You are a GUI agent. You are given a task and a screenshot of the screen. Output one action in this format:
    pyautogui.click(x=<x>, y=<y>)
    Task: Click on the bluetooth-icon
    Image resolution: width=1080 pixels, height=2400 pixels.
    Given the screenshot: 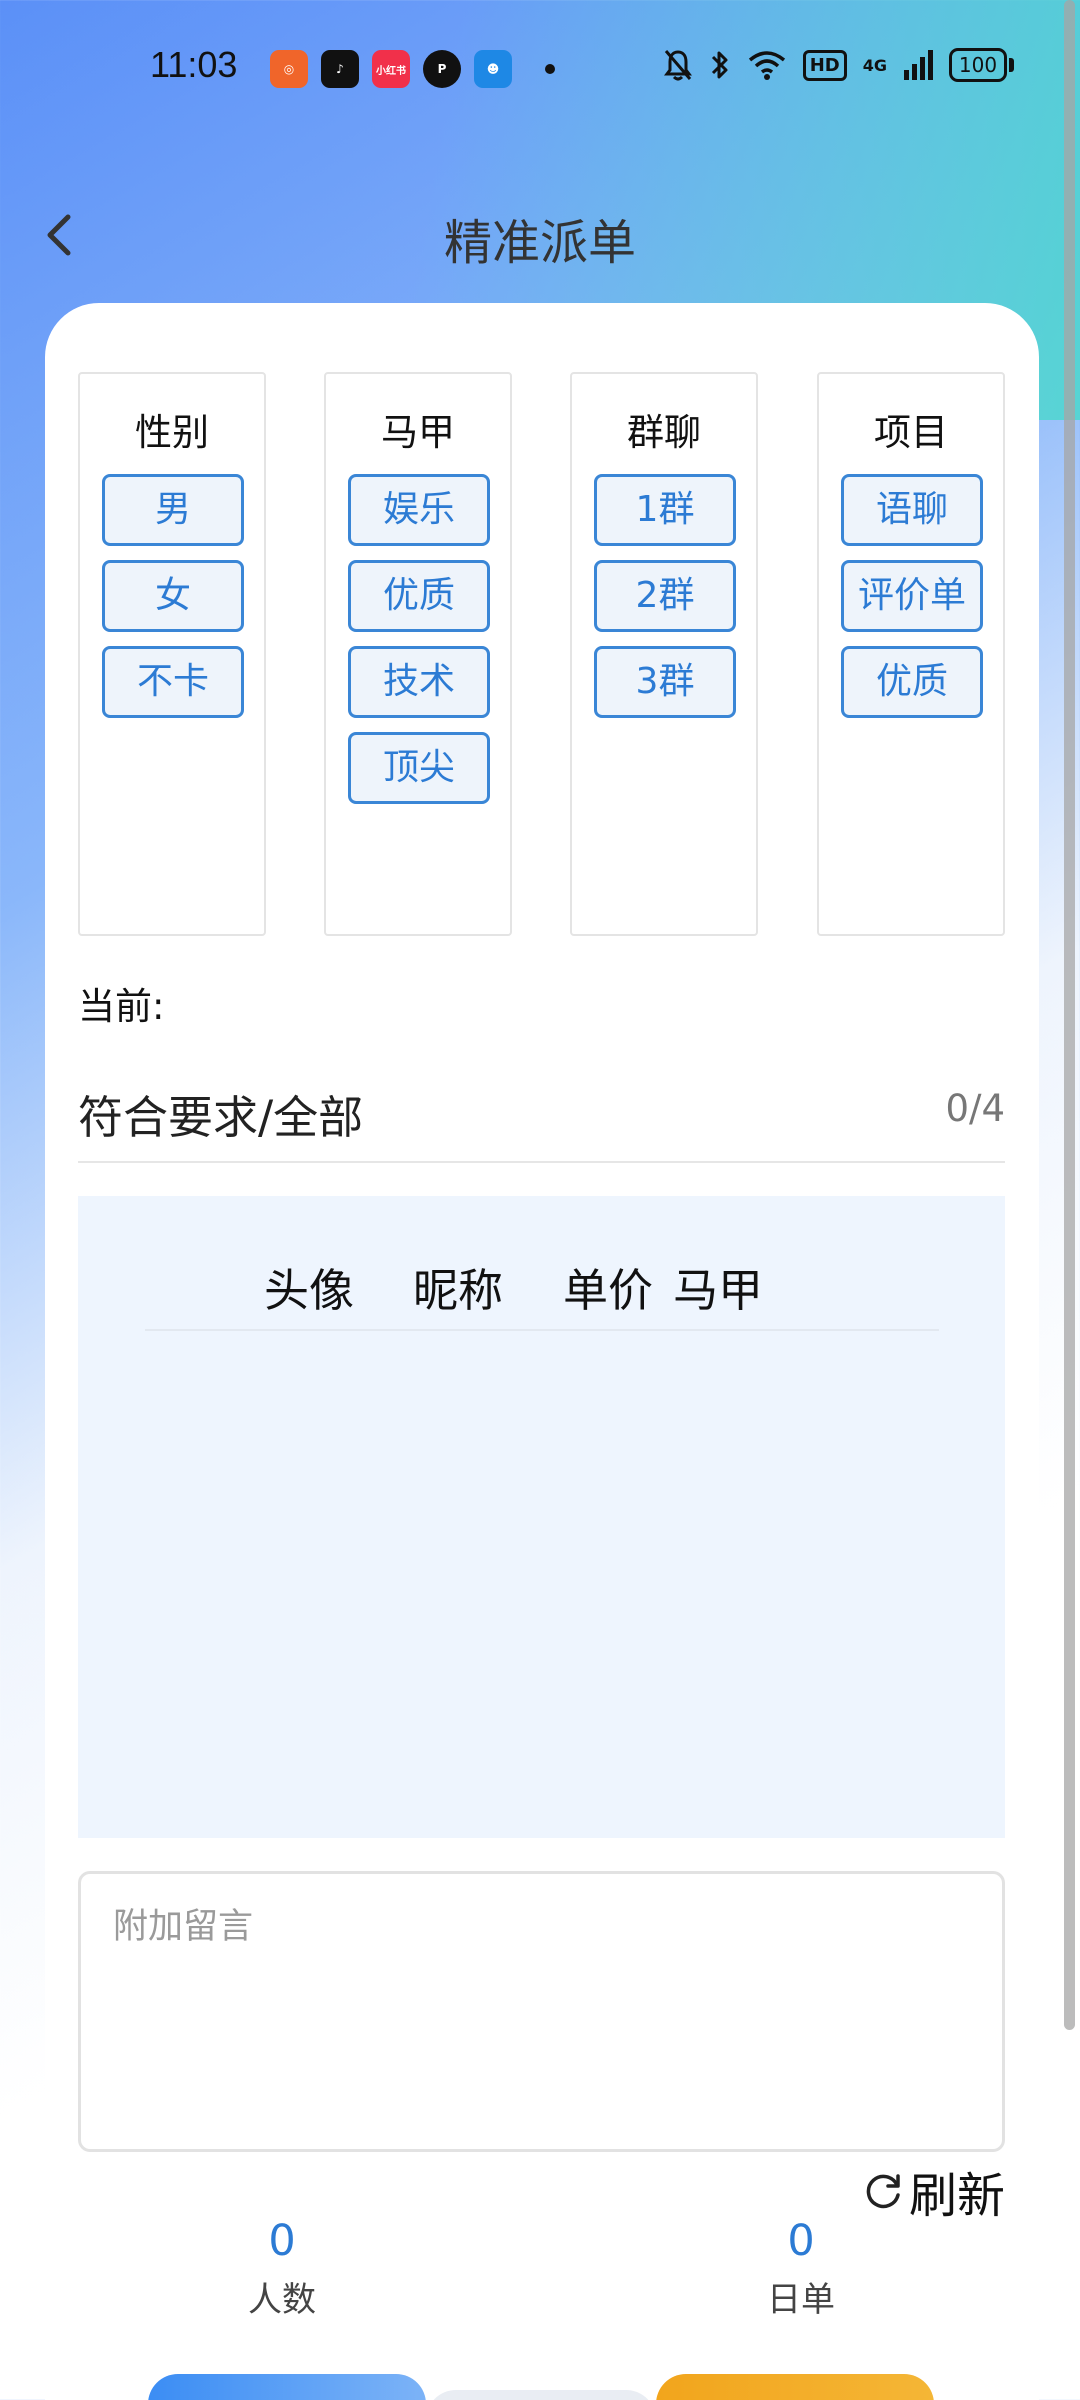 What is the action you would take?
    pyautogui.click(x=719, y=65)
    